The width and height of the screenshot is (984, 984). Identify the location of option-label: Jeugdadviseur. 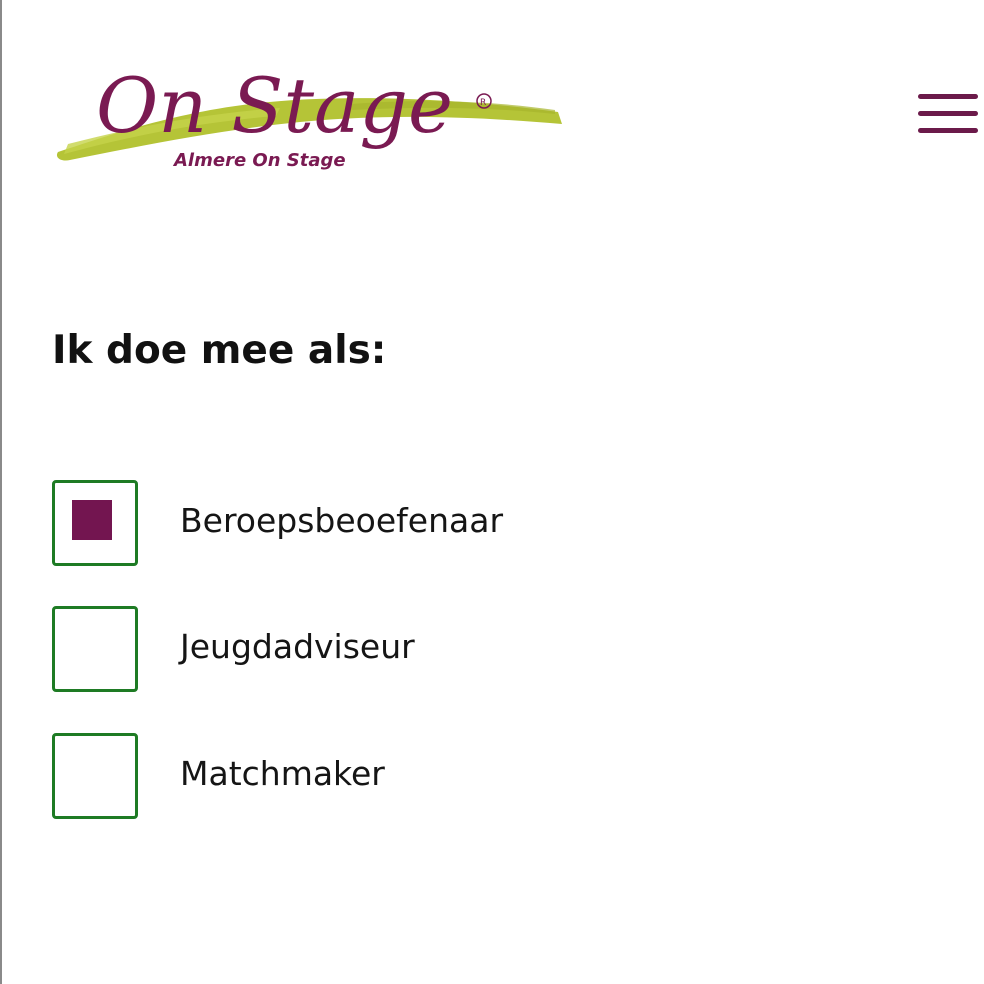
(297, 646).